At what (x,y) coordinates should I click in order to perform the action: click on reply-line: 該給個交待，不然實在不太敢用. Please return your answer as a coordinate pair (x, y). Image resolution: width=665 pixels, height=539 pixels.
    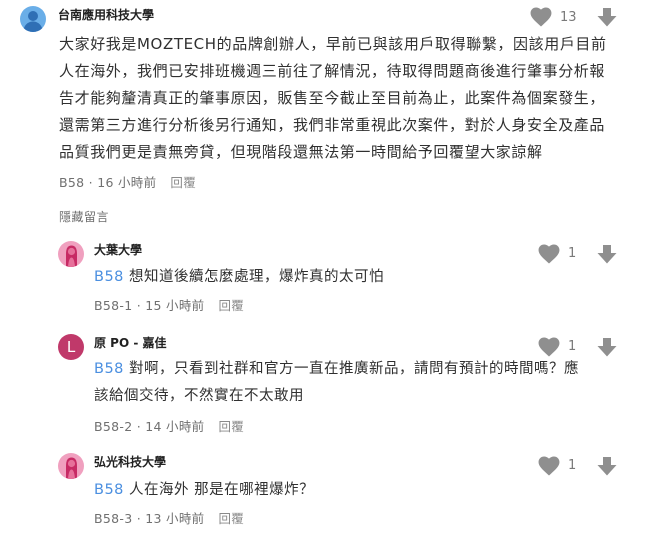
    Looking at the image, I should click on (199, 396).